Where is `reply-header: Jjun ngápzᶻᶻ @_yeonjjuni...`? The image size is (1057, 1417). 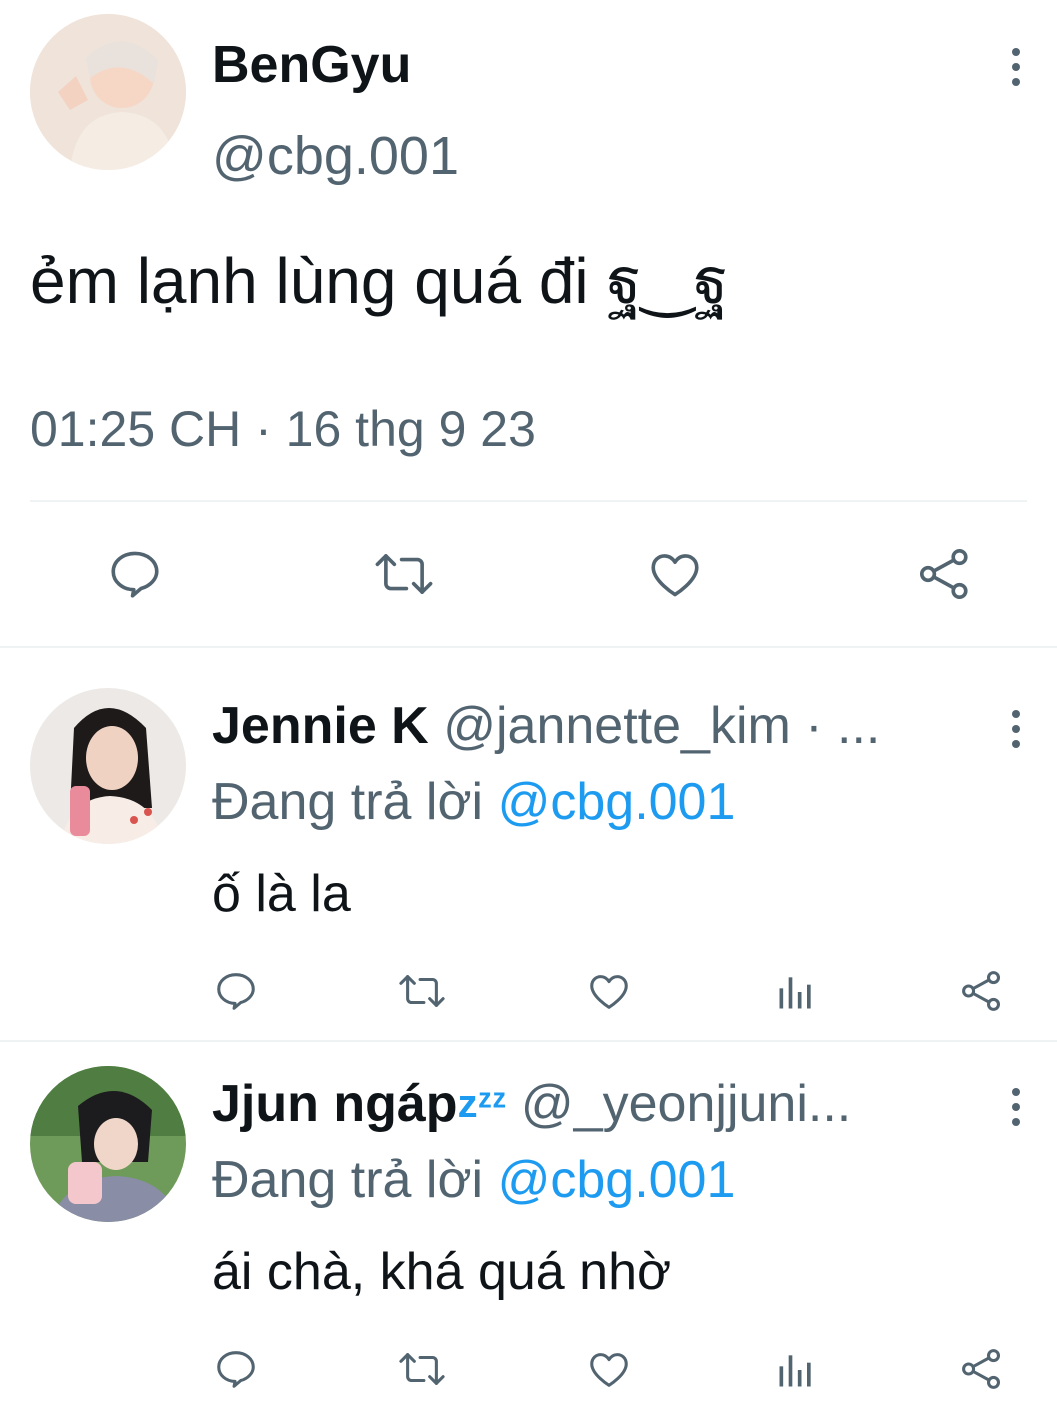
reply-header: Jjun ngápzᶻᶻ @_yeonjjuni... is located at coordinates (597, 1104).